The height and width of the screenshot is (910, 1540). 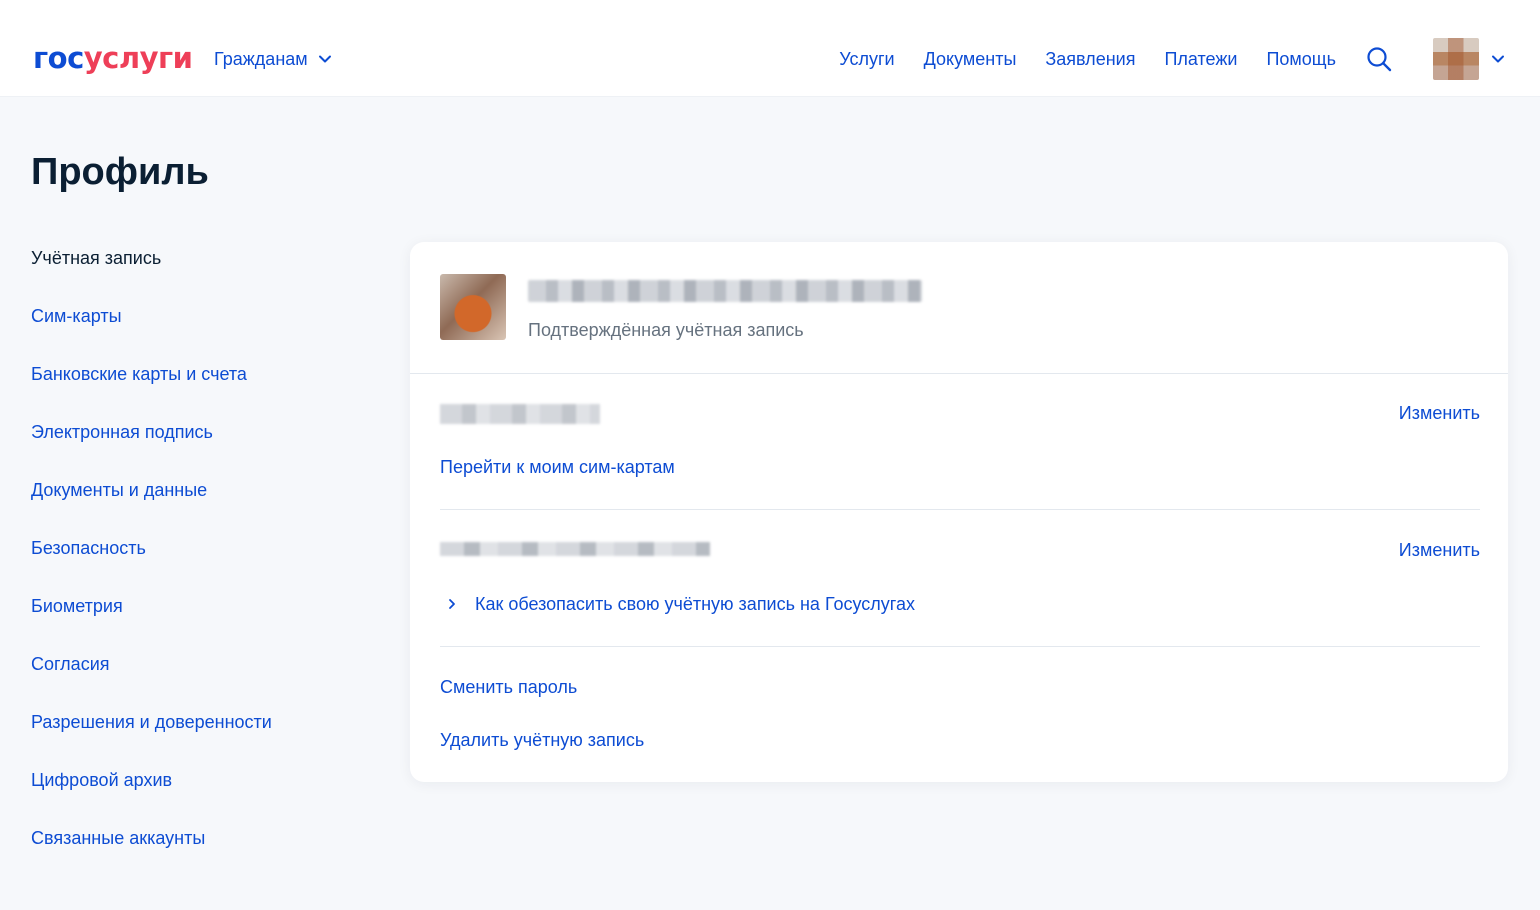 I want to click on sidebar-item-bank-cards: Банковские карты и счета, so click(x=151, y=389).